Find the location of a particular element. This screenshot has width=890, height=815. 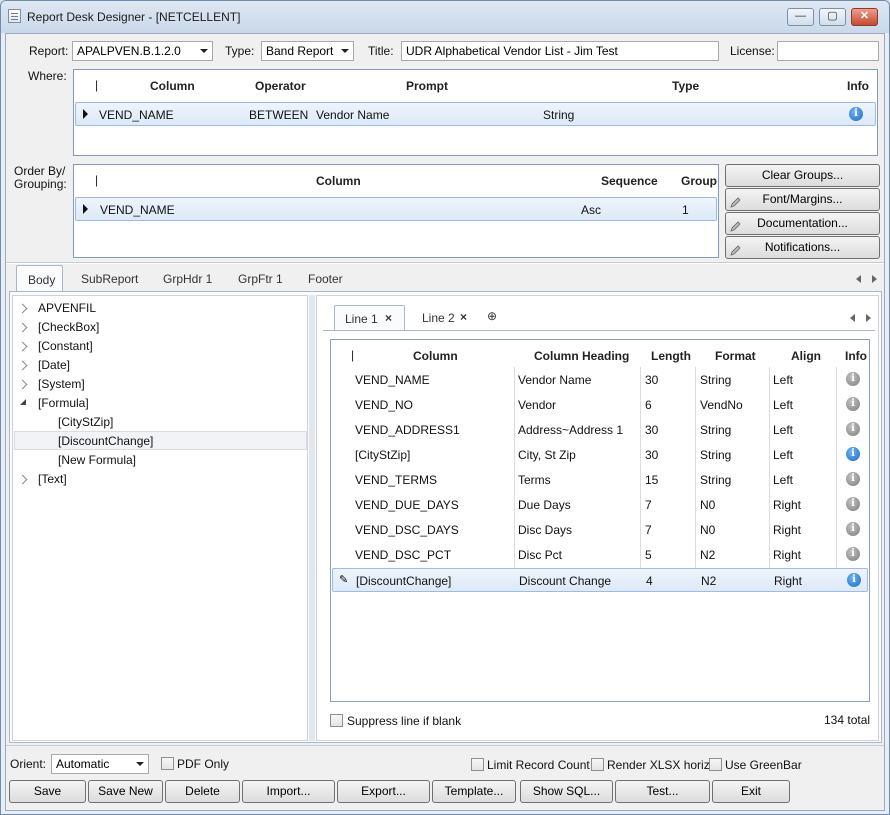

render-xlsx-label: Render XLSX horiz. is located at coordinates (660, 765).